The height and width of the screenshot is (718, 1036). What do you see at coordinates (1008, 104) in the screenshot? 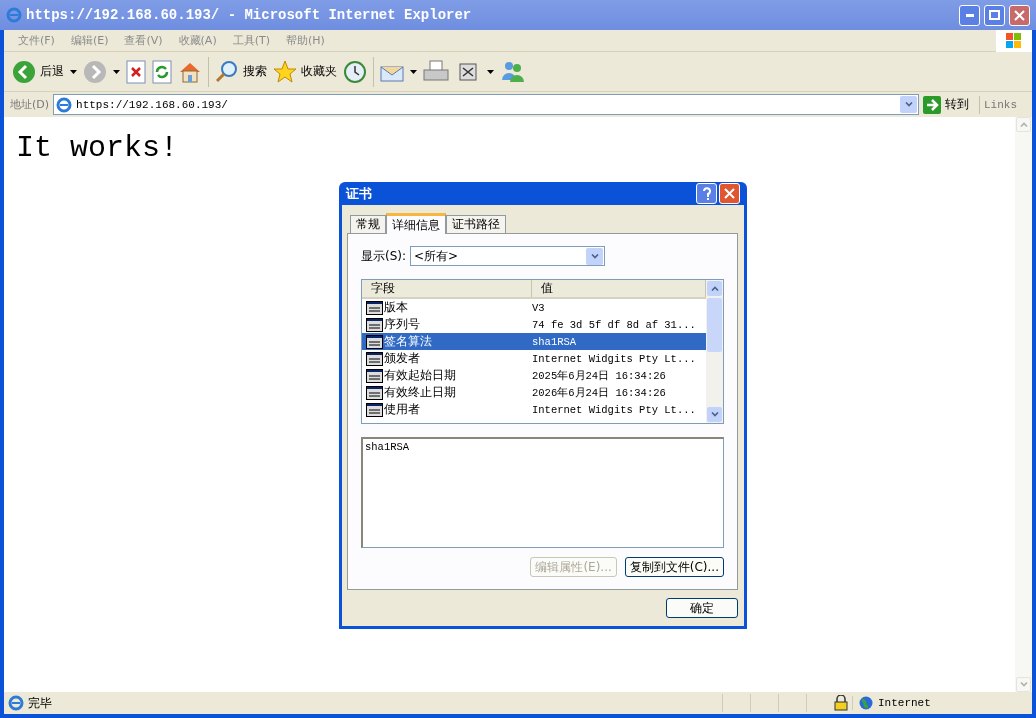
I see `links-button: Links` at bounding box center [1008, 104].